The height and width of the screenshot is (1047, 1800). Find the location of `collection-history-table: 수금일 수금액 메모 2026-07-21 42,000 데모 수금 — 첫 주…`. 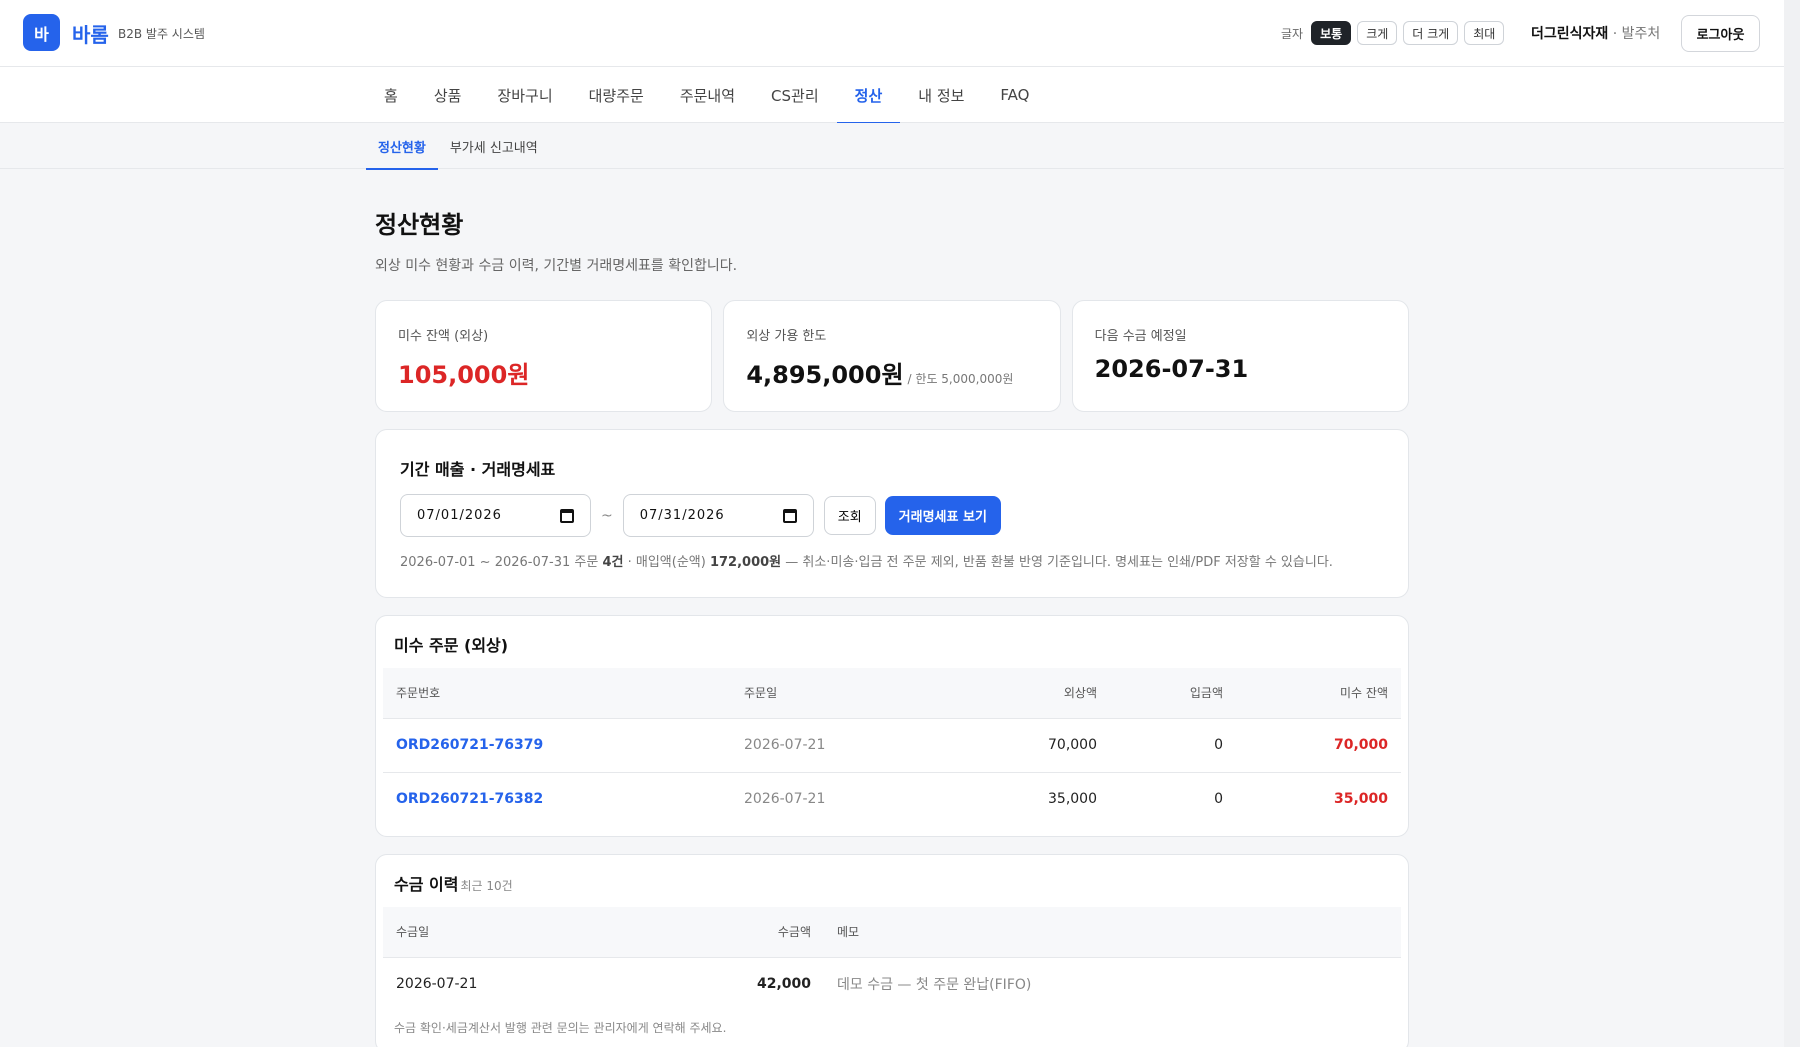

collection-history-table: 수금일 수금액 메모 2026-07-21 42,000 데모 수금 — 첫 주… is located at coordinates (892, 959).